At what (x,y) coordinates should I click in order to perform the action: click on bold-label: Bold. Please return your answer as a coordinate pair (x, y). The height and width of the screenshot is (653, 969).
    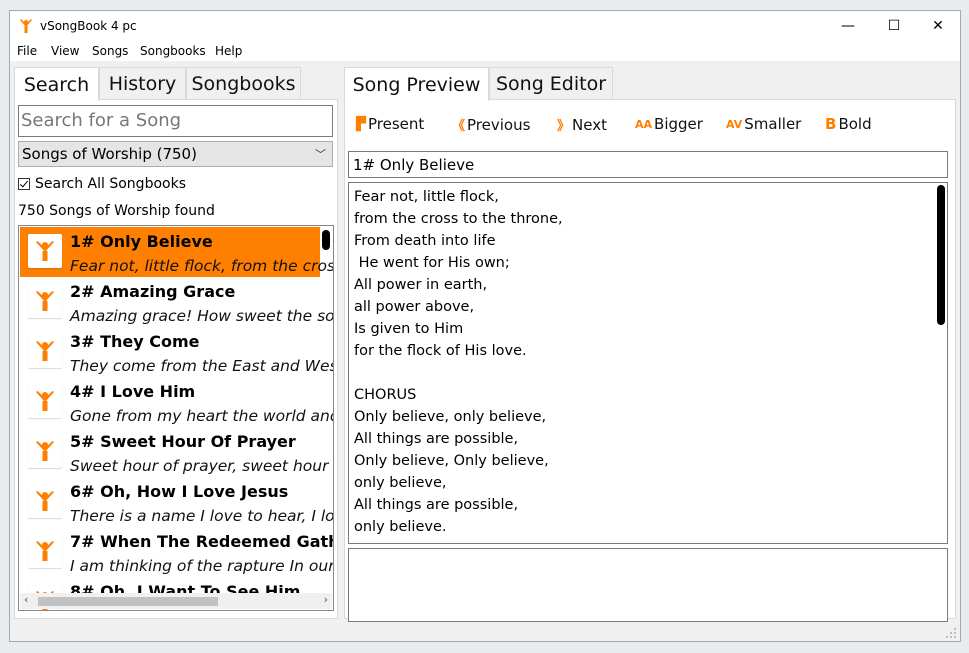
    Looking at the image, I should click on (855, 124).